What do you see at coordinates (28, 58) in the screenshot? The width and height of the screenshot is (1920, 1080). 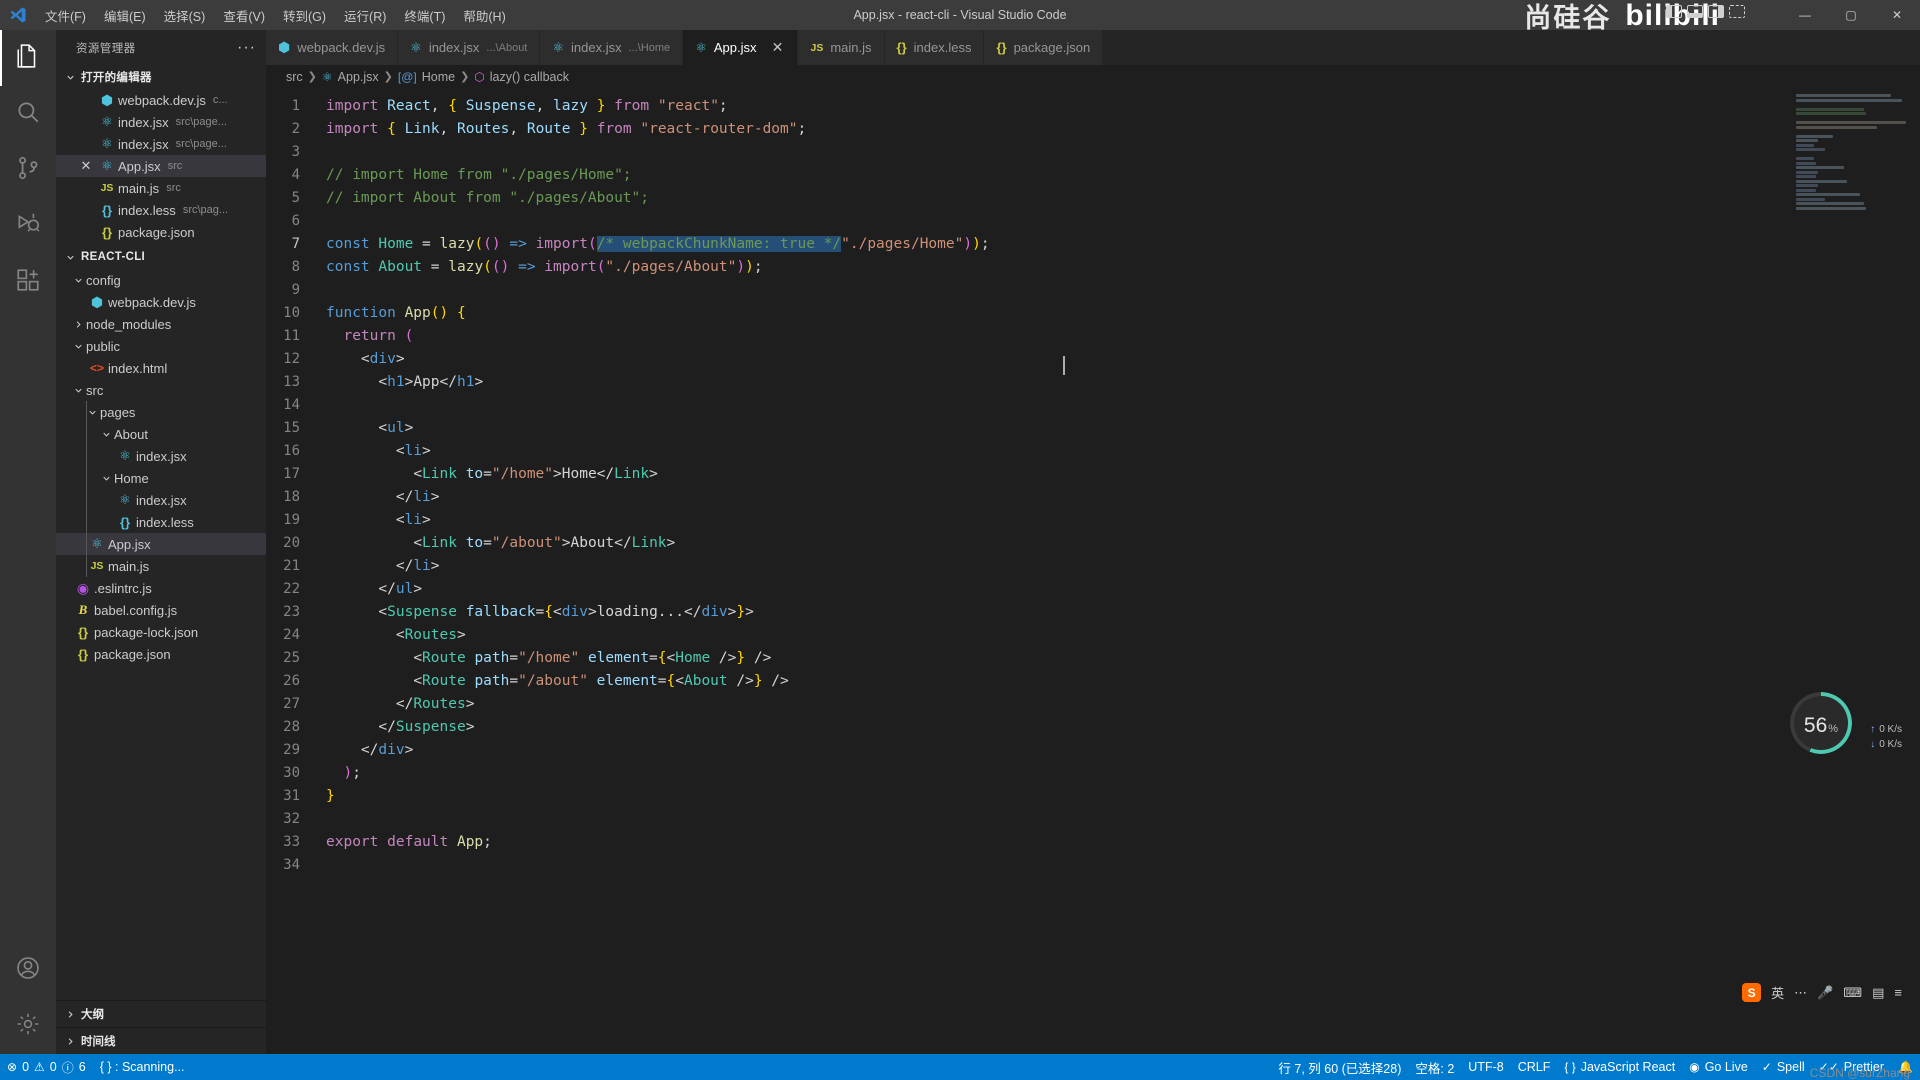 I see `sidebar-item-explorer` at bounding box center [28, 58].